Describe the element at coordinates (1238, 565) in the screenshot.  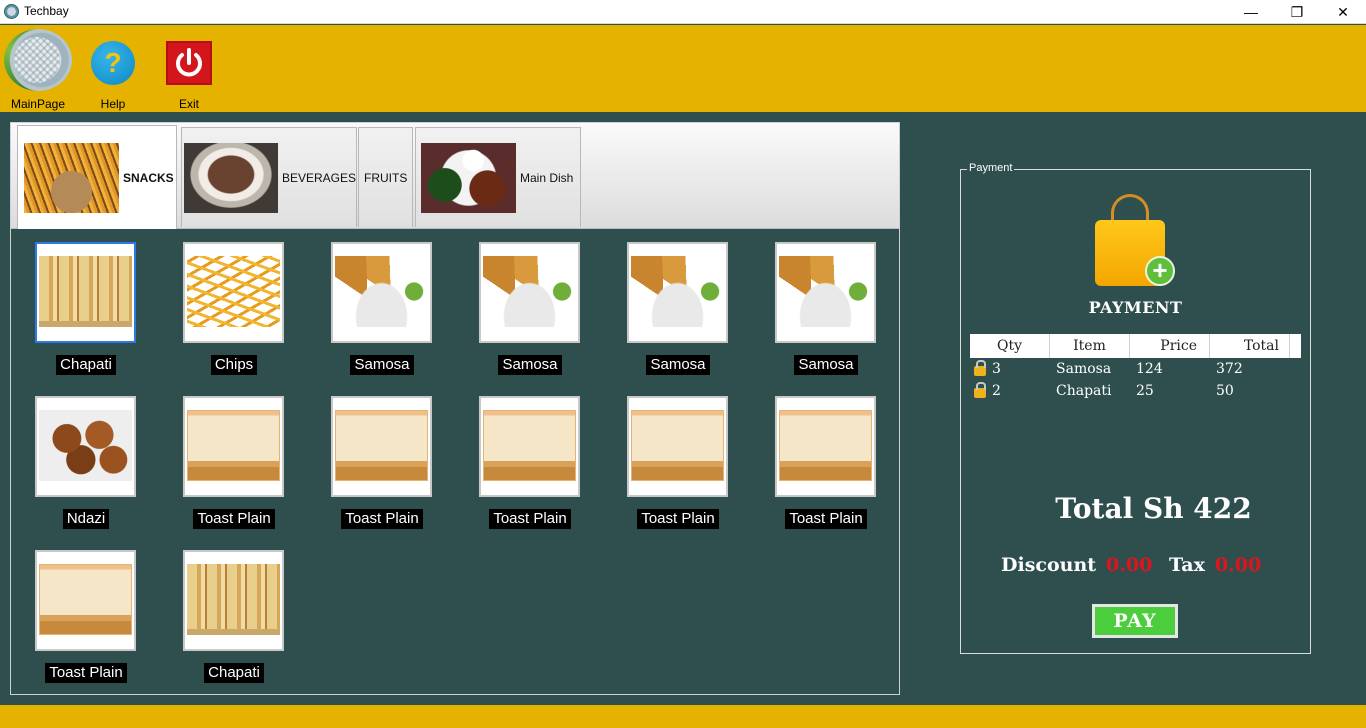
I see `tax-value: 0.00` at that location.